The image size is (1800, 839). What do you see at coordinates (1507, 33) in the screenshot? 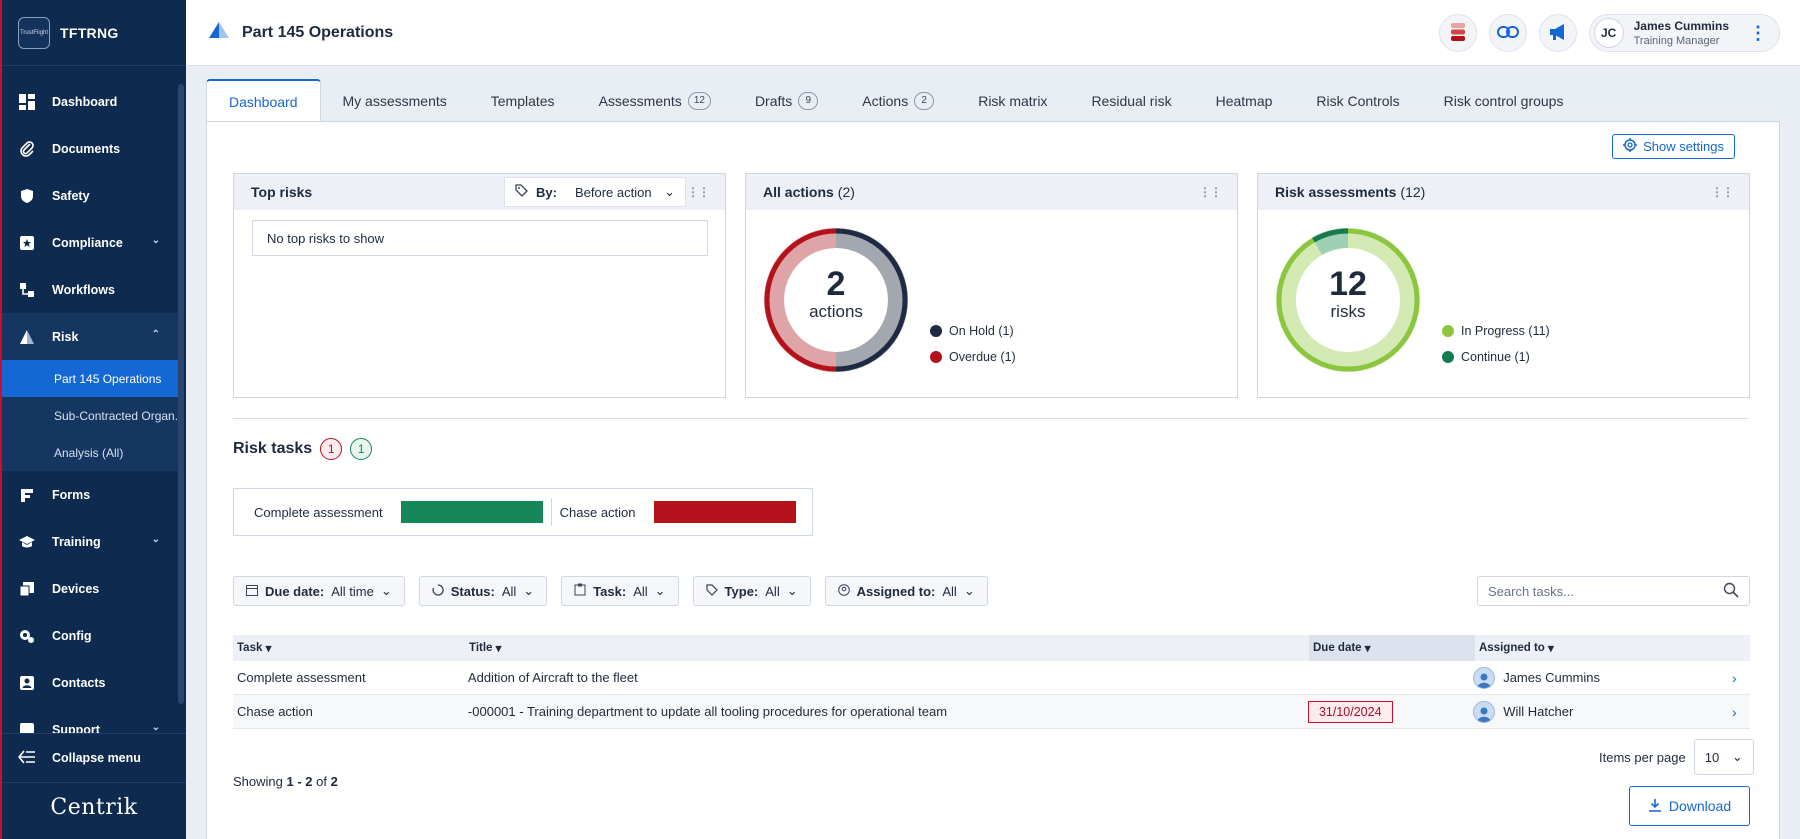
I see `link-button` at bounding box center [1507, 33].